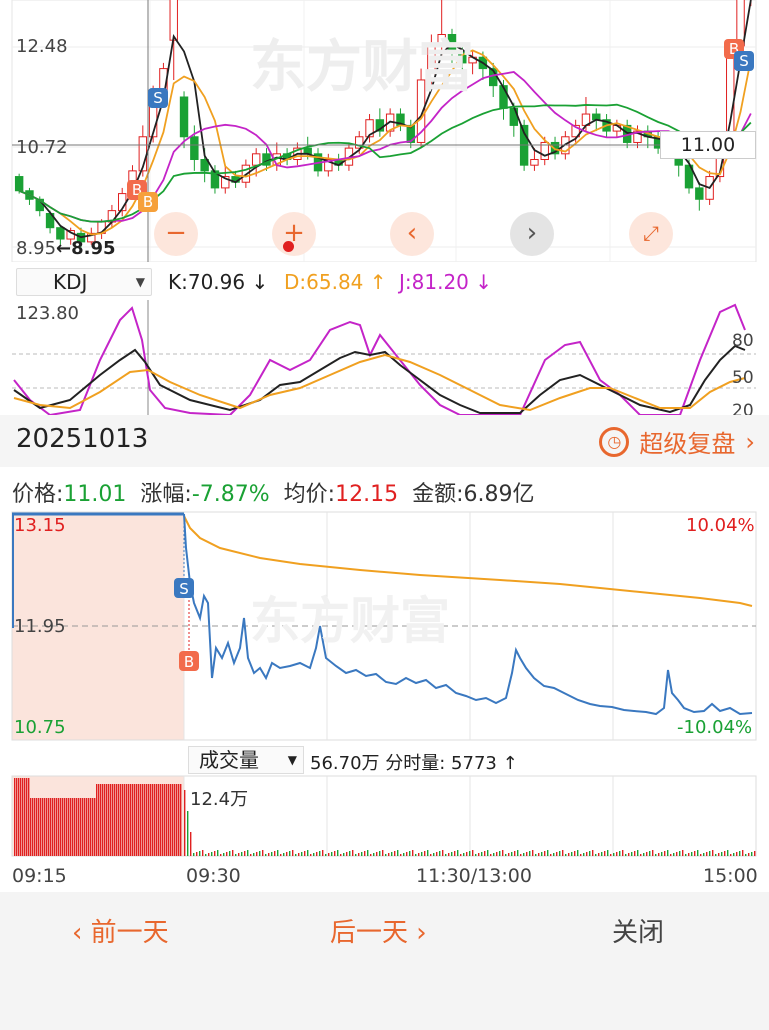 The width and height of the screenshot is (769, 1030). What do you see at coordinates (148, 202) in the screenshot?
I see `buy-marker: B` at bounding box center [148, 202].